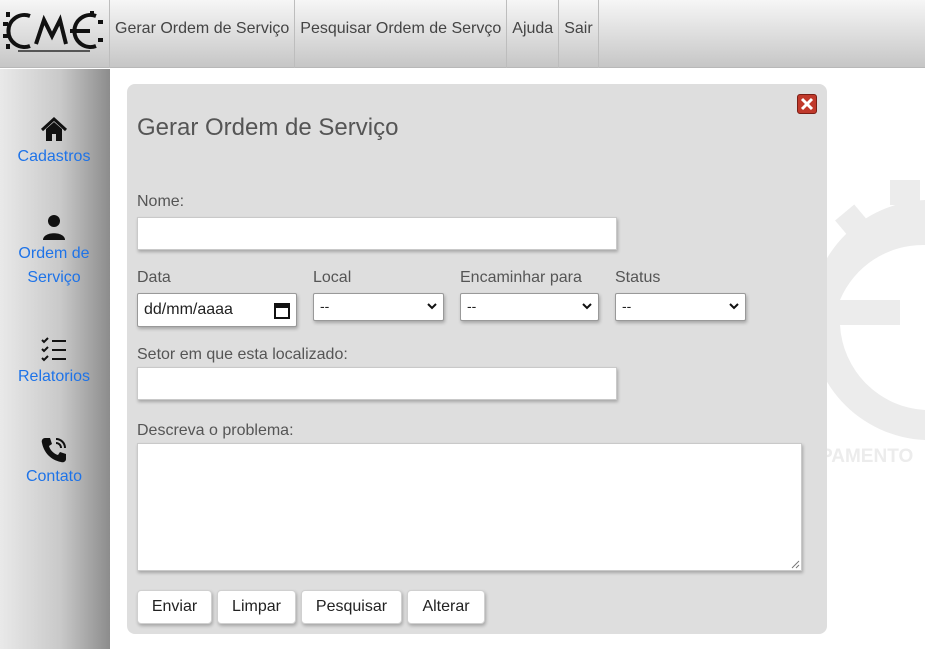 The width and height of the screenshot is (925, 649). What do you see at coordinates (332, 277) in the screenshot?
I see `local-label: Local` at bounding box center [332, 277].